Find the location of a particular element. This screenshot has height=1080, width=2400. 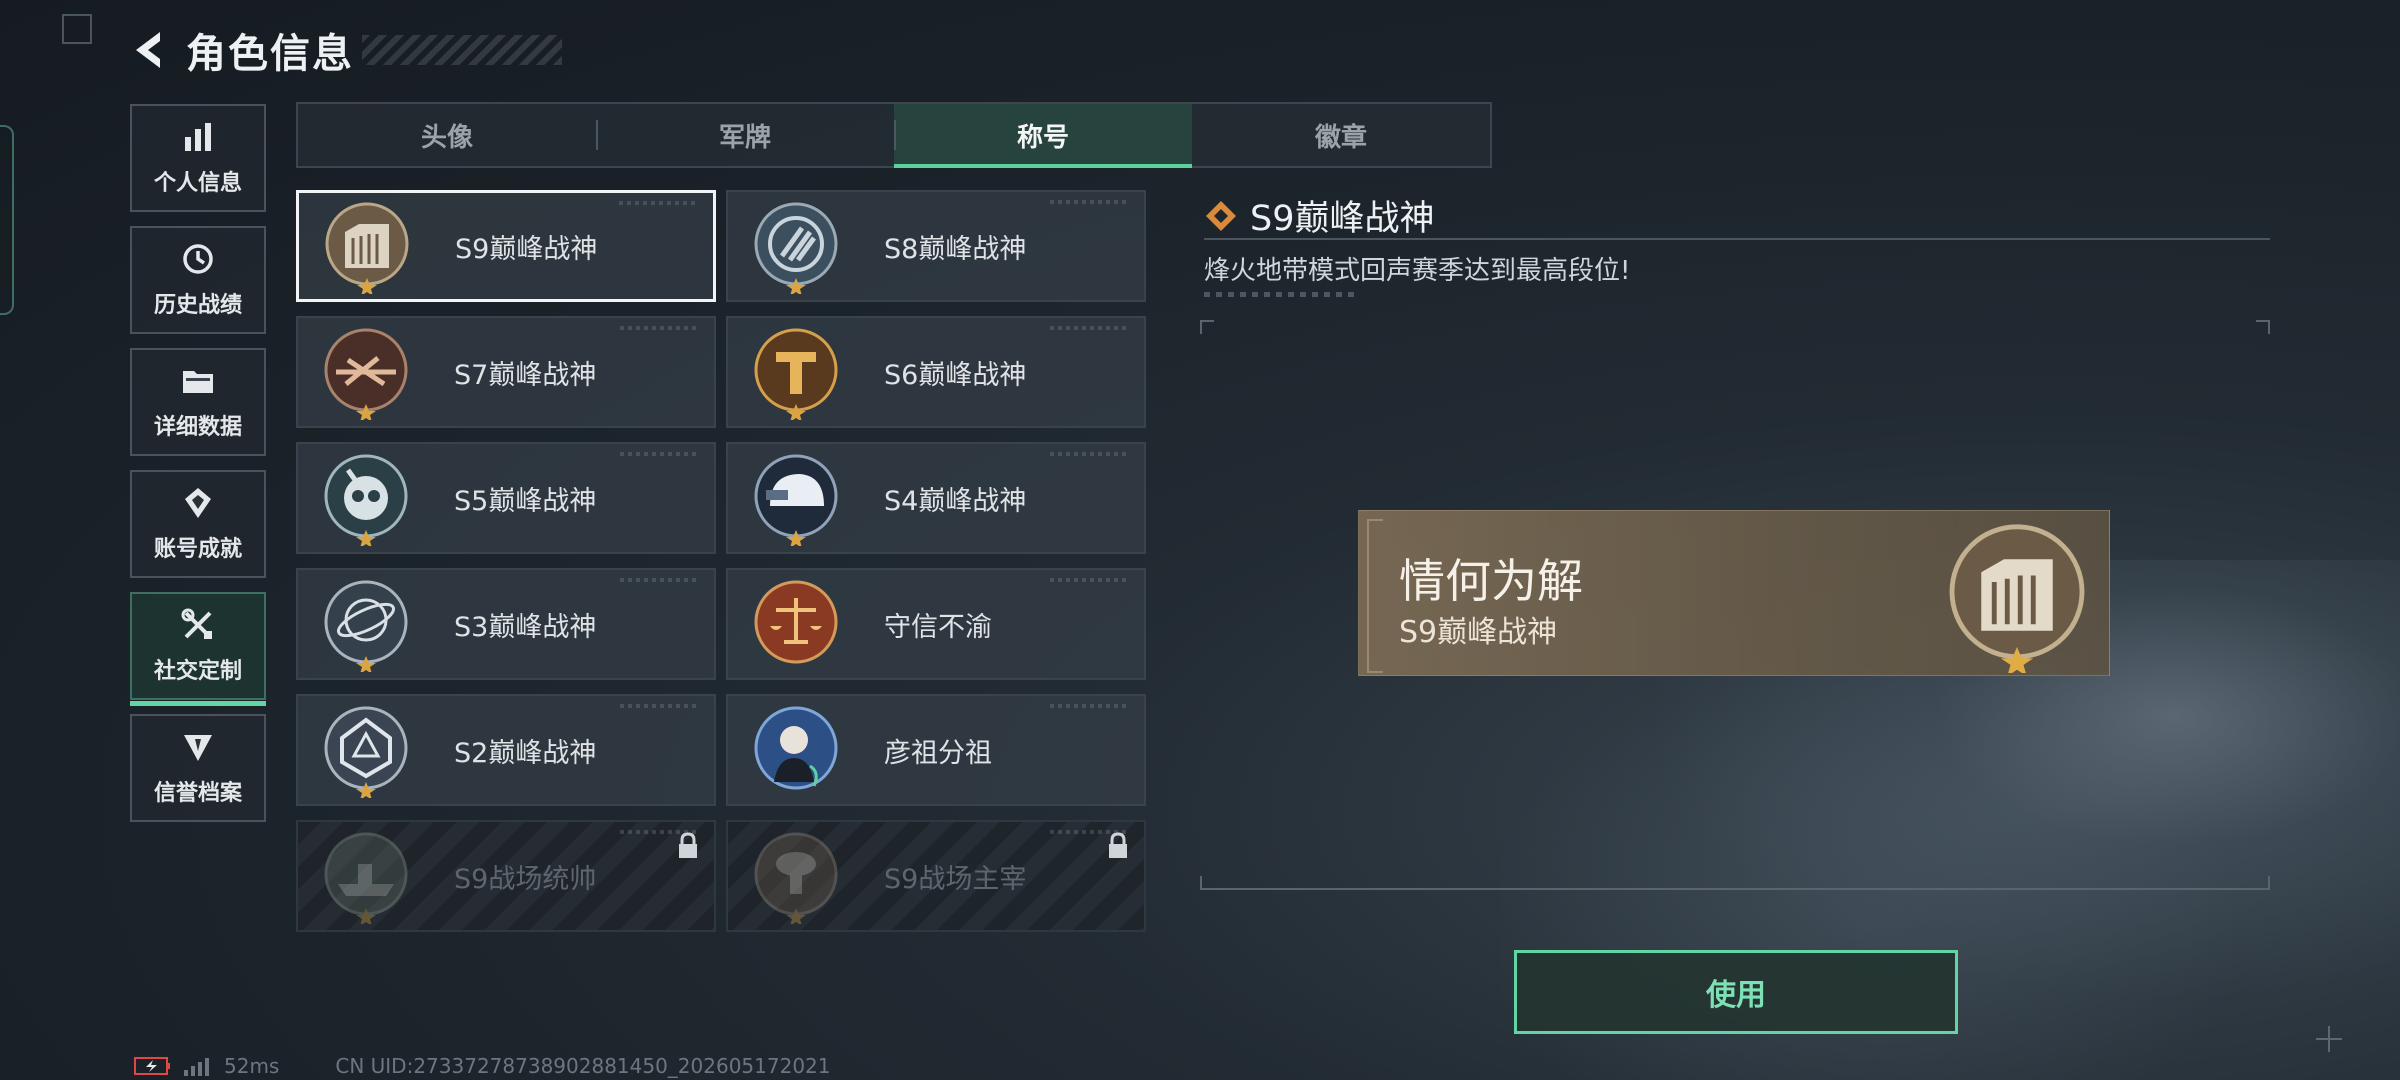

title-card: S4巅峰战神 is located at coordinates (936, 498).